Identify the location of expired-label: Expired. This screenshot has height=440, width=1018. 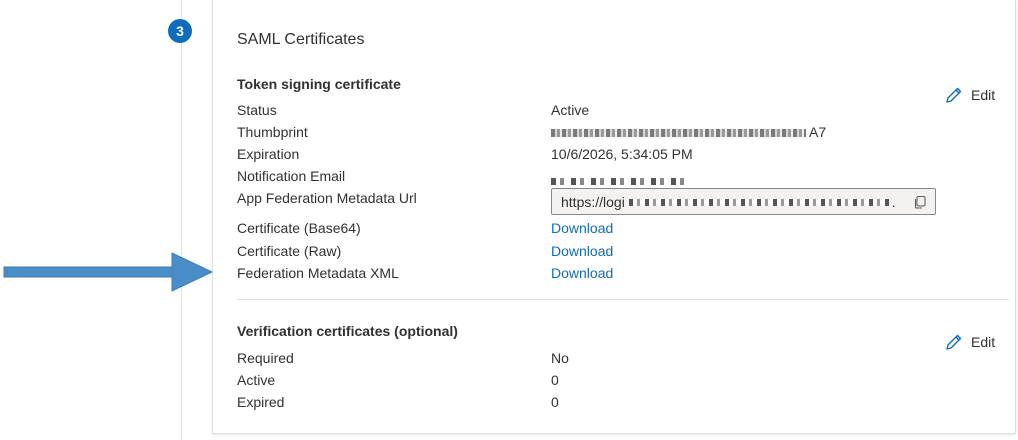
(261, 402).